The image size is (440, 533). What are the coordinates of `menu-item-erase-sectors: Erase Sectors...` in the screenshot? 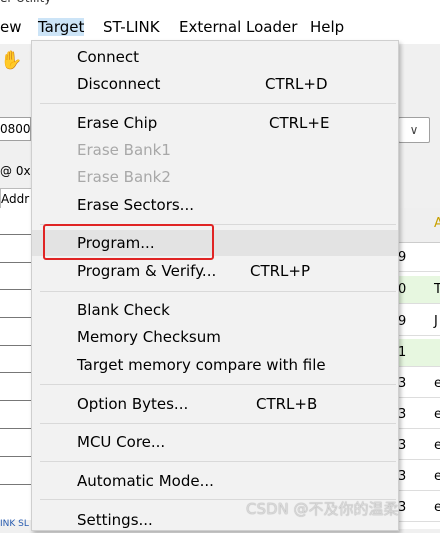 It's located at (215, 205).